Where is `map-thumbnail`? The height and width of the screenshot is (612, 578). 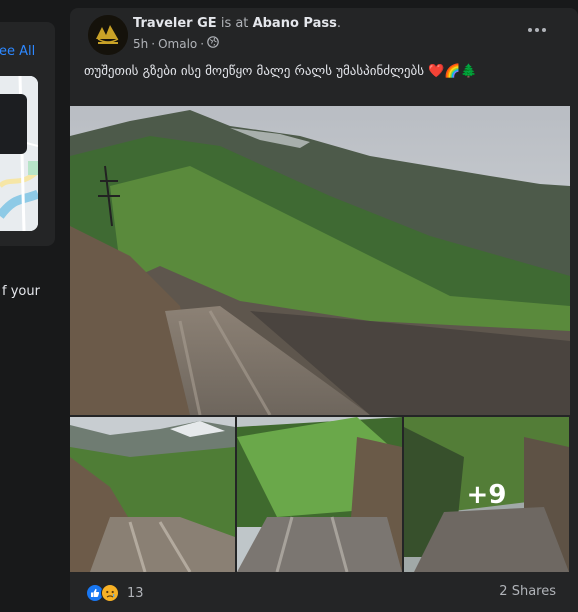
map-thumbnail is located at coordinates (19, 153).